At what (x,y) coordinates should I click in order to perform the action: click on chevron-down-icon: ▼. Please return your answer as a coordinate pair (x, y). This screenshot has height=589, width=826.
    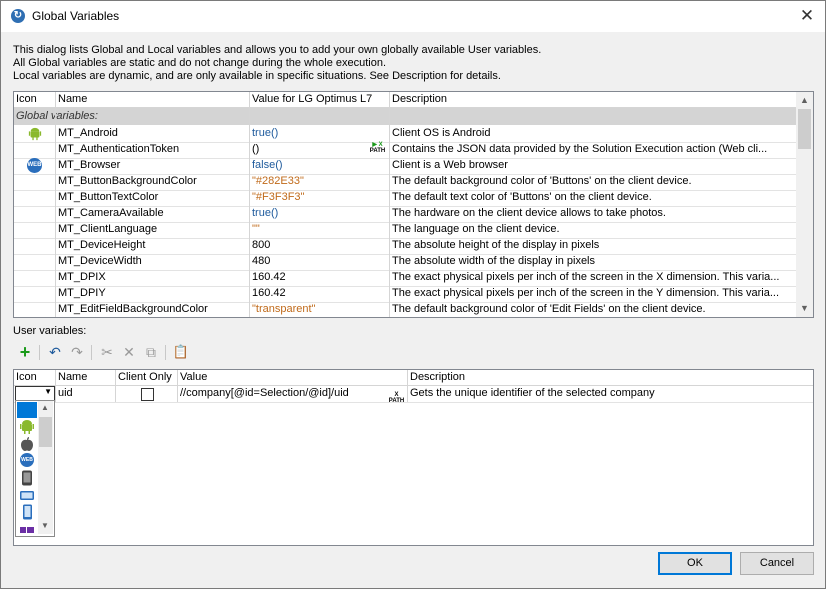
    Looking at the image, I should click on (48, 391).